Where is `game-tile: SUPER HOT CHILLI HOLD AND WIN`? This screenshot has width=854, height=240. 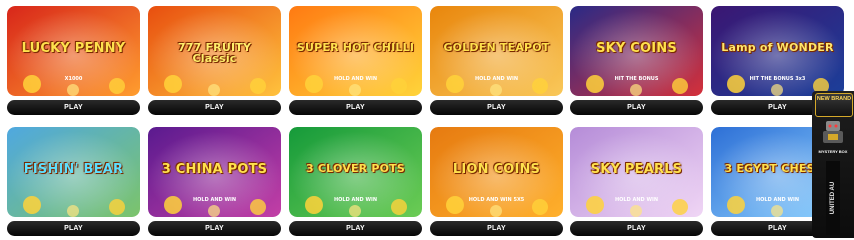 game-tile: SUPER HOT CHILLI HOLD AND WIN is located at coordinates (355, 51).